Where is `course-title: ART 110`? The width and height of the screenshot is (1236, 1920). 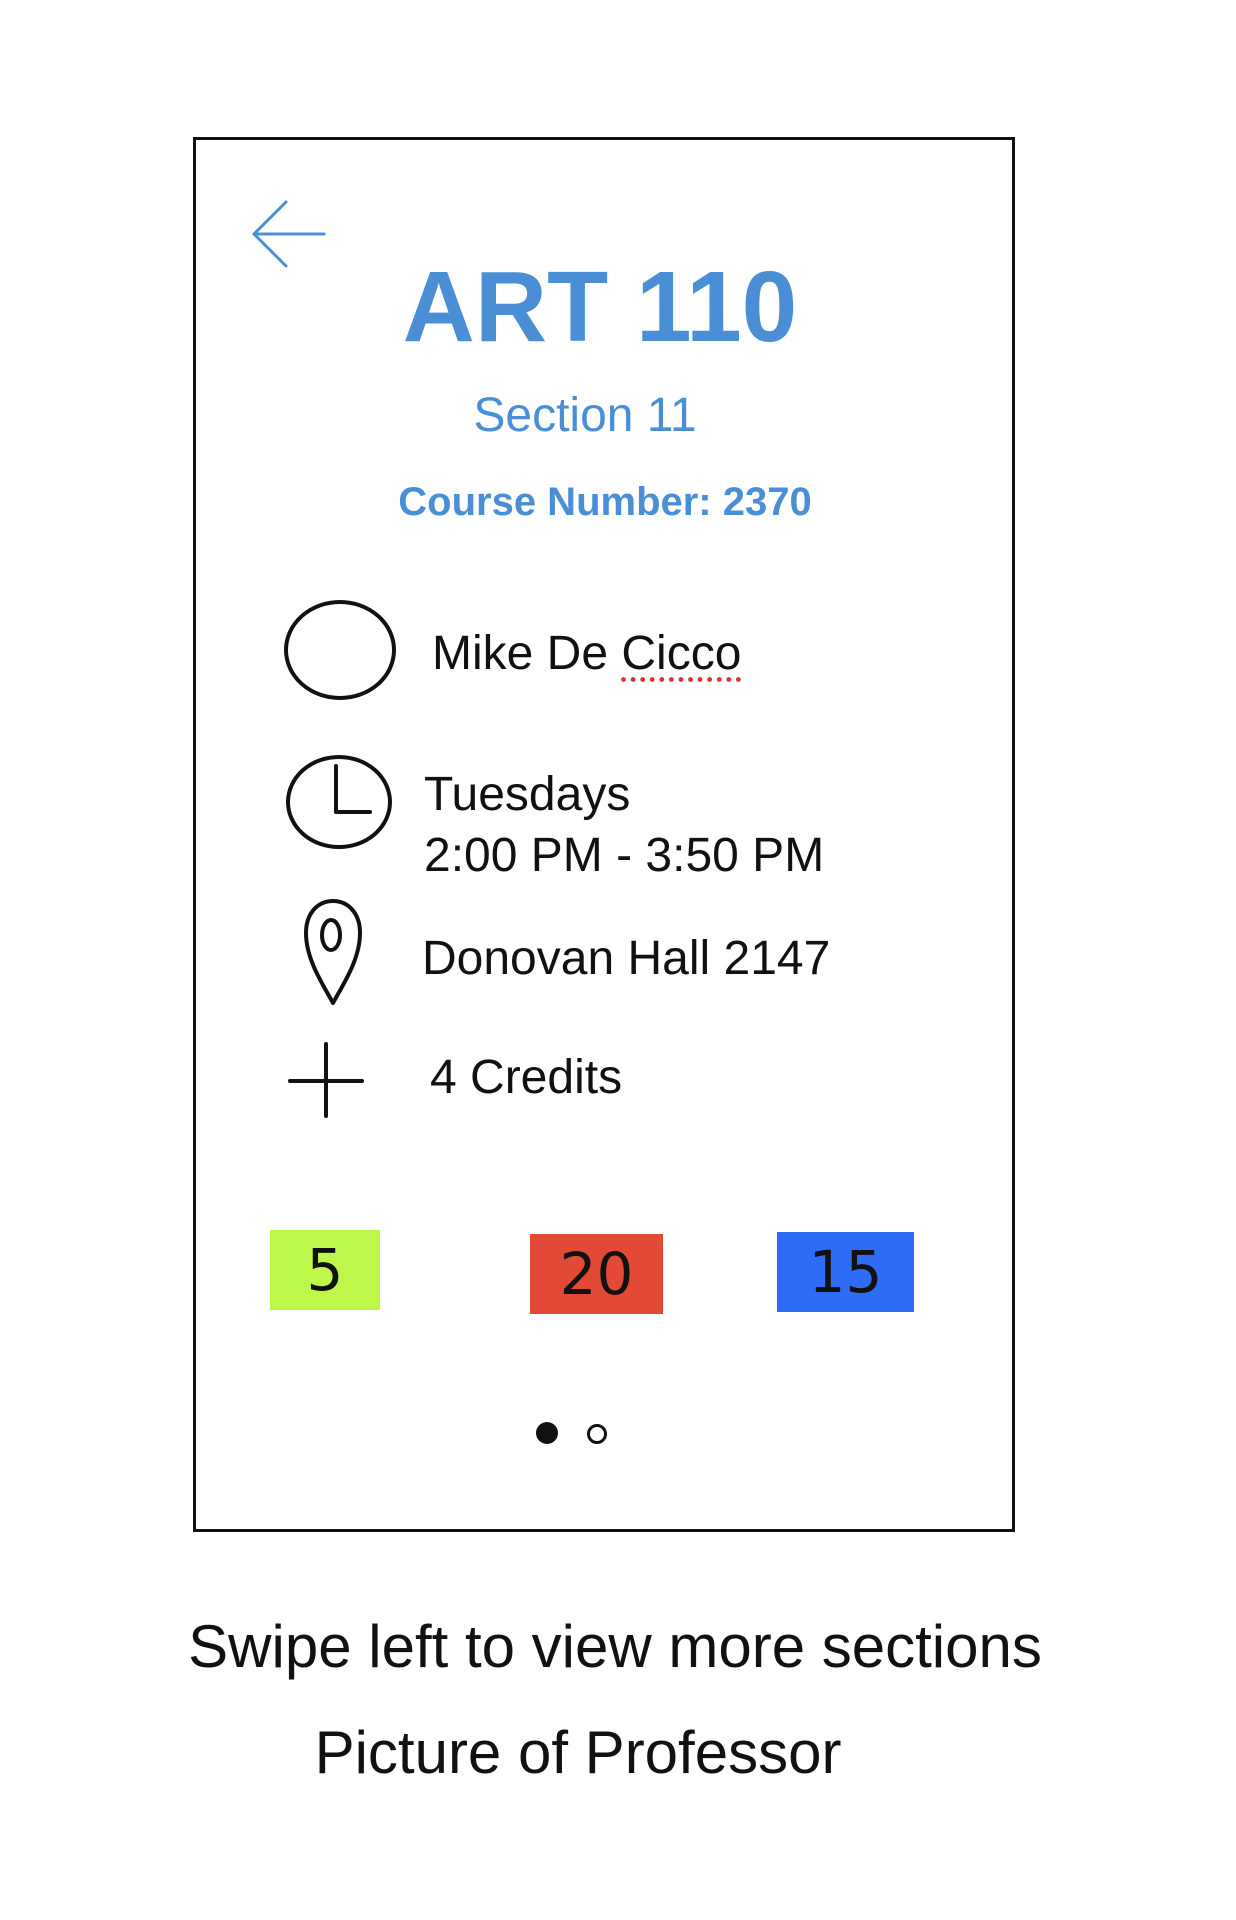
course-title: ART 110 is located at coordinates (600, 307).